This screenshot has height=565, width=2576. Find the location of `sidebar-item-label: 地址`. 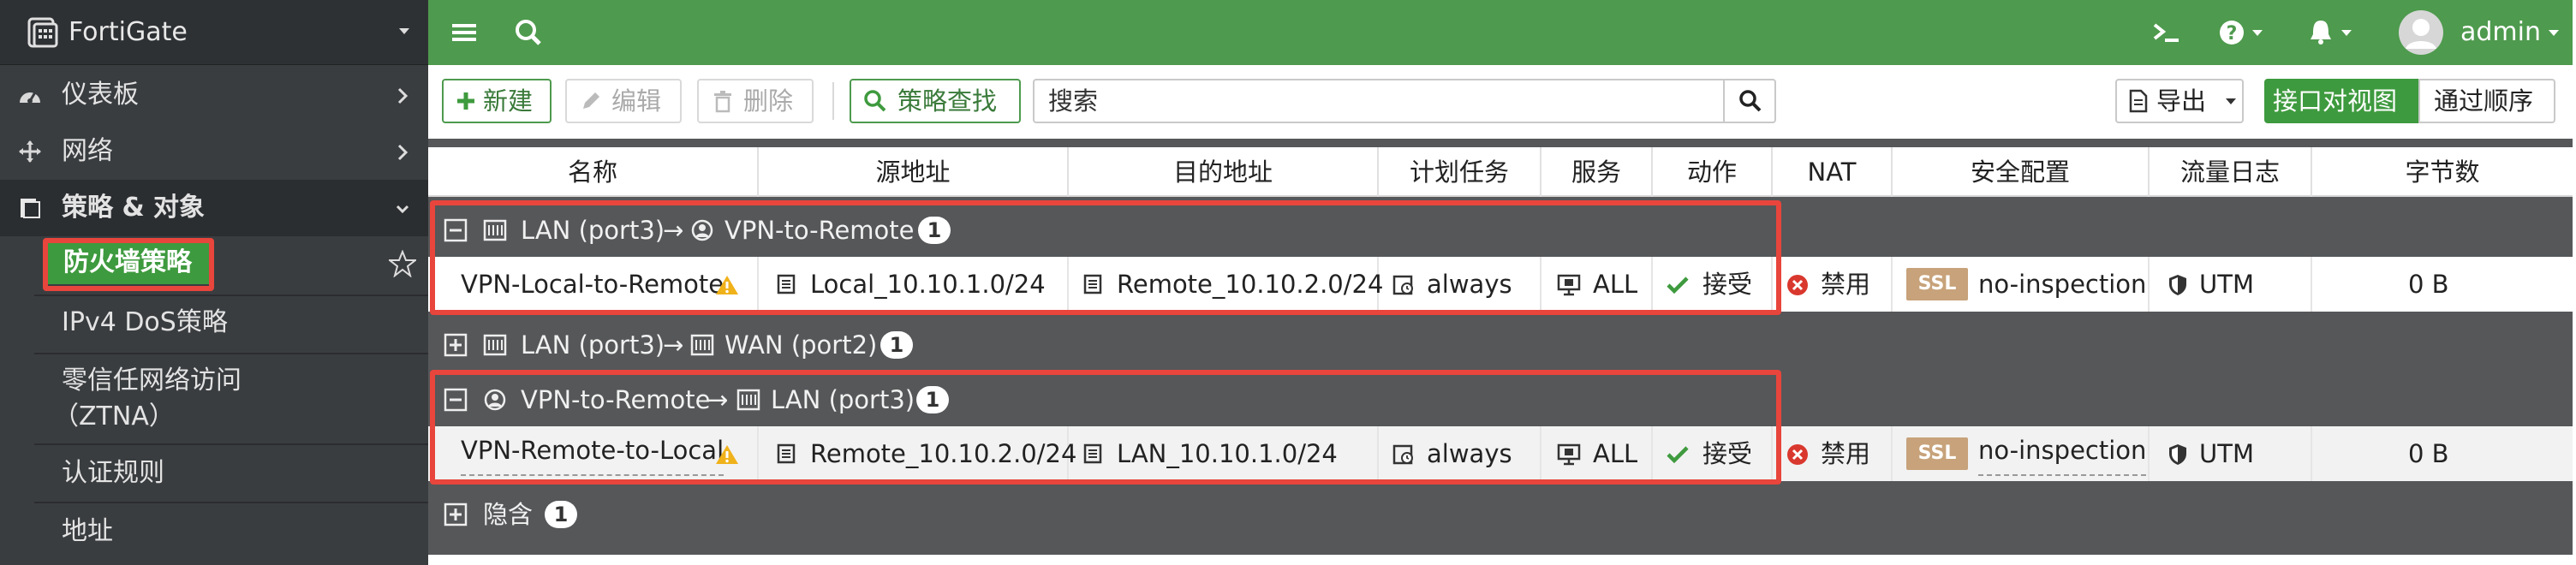

sidebar-item-label: 地址 is located at coordinates (88, 531).